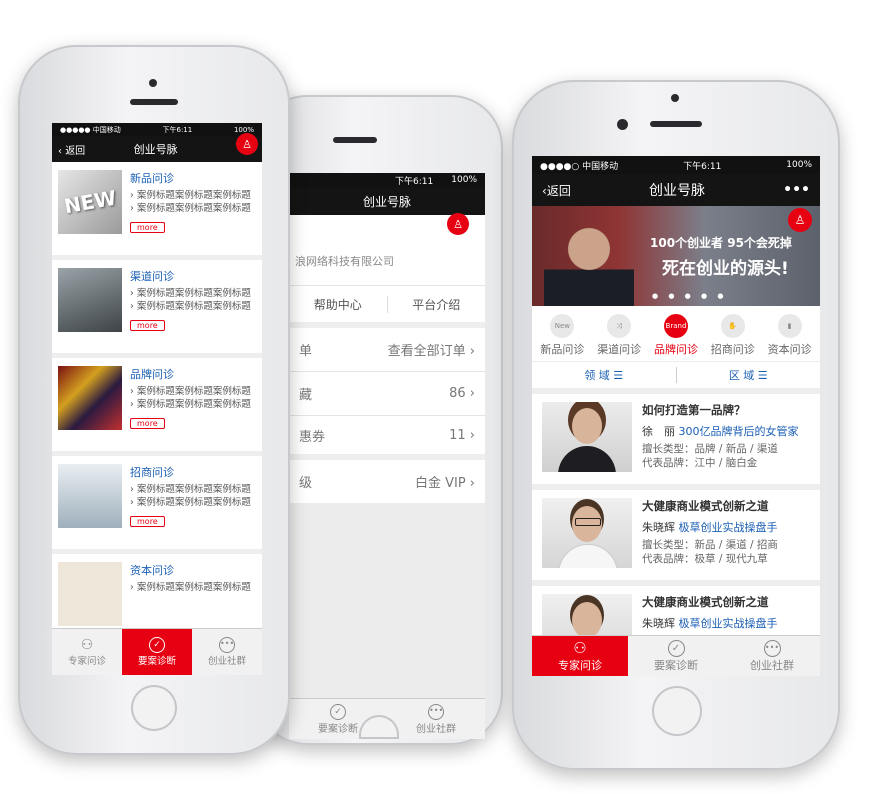  Describe the element at coordinates (676, 190) in the screenshot. I see `nav-bar: ‹返回 创业号脉 •••` at that location.